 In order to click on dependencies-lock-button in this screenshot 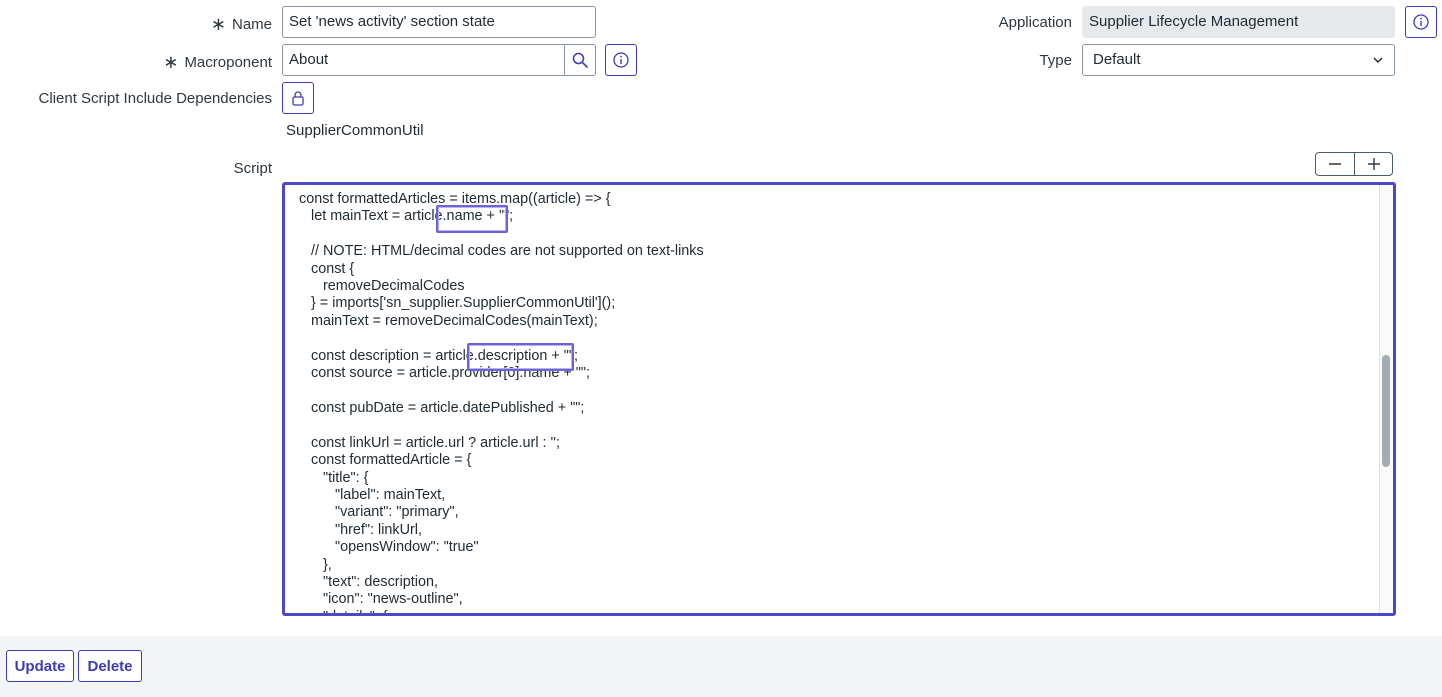, I will do `click(298, 98)`.